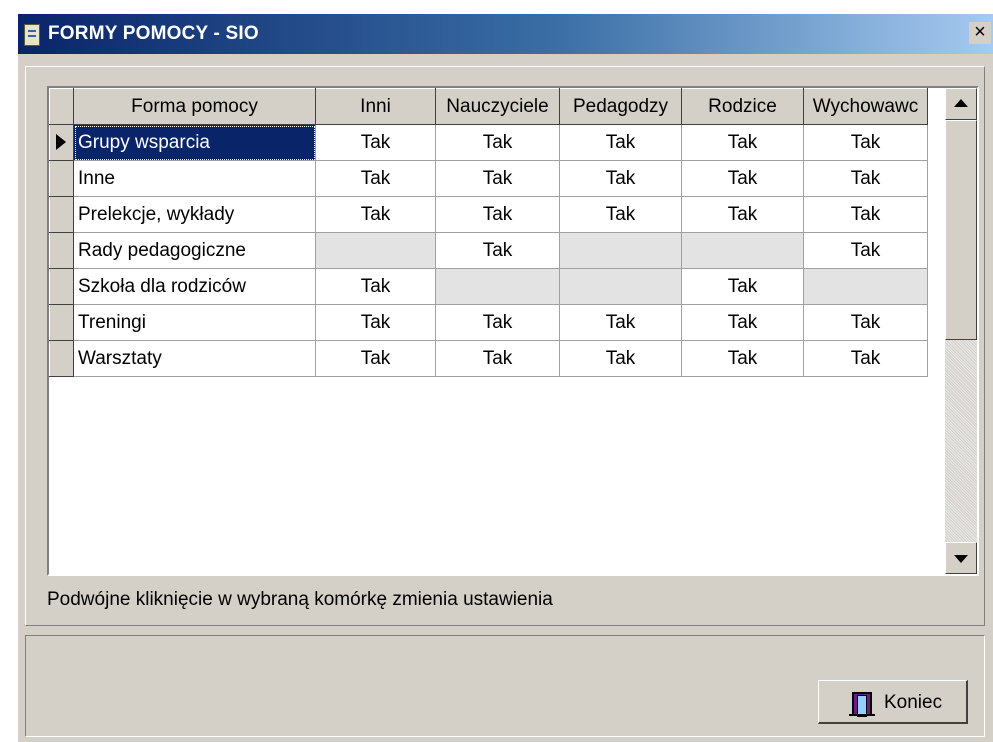 The width and height of the screenshot is (993, 742). What do you see at coordinates (194, 214) in the screenshot?
I see `cell-forma-pomocy: Prelekcje, wykłady` at bounding box center [194, 214].